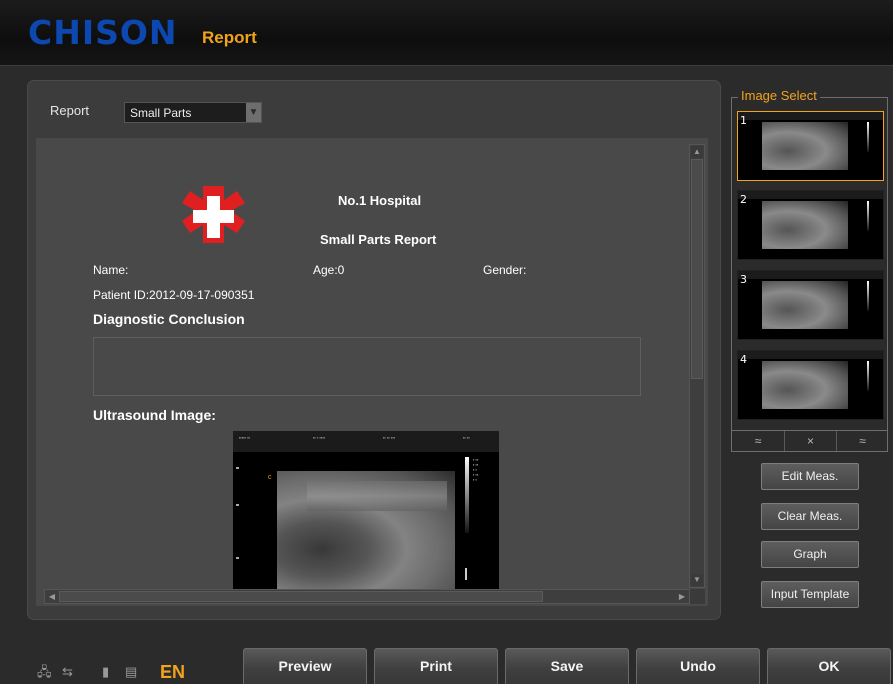 The width and height of the screenshot is (893, 684). What do you see at coordinates (810, 476) in the screenshot?
I see `edit-meas-button: Edit Meas.` at bounding box center [810, 476].